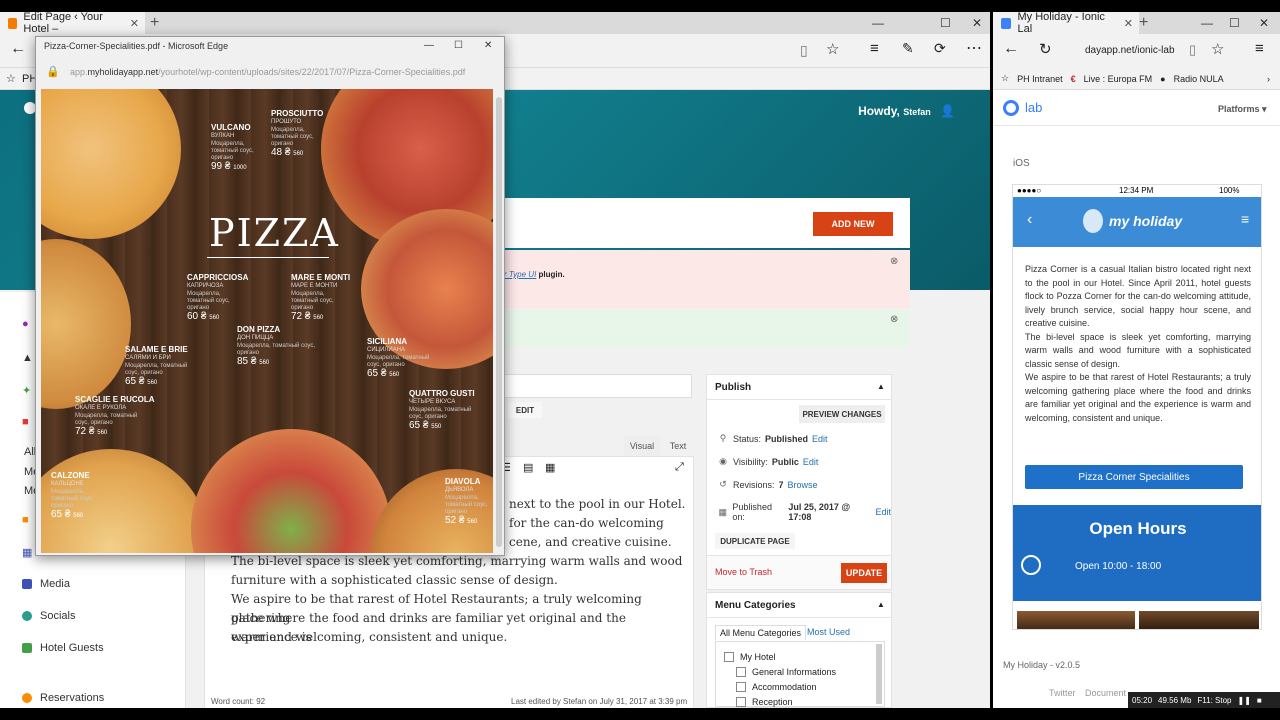  I want to click on sidebar-item-hotel-guests: Hotel Guests, so click(63, 648).